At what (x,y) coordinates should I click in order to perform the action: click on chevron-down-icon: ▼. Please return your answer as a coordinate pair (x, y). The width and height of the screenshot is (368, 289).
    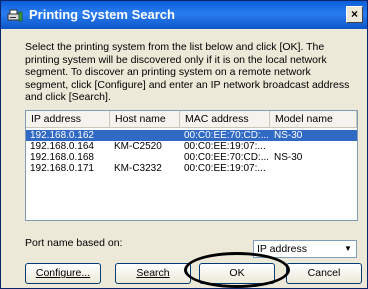
    Looking at the image, I should click on (348, 249).